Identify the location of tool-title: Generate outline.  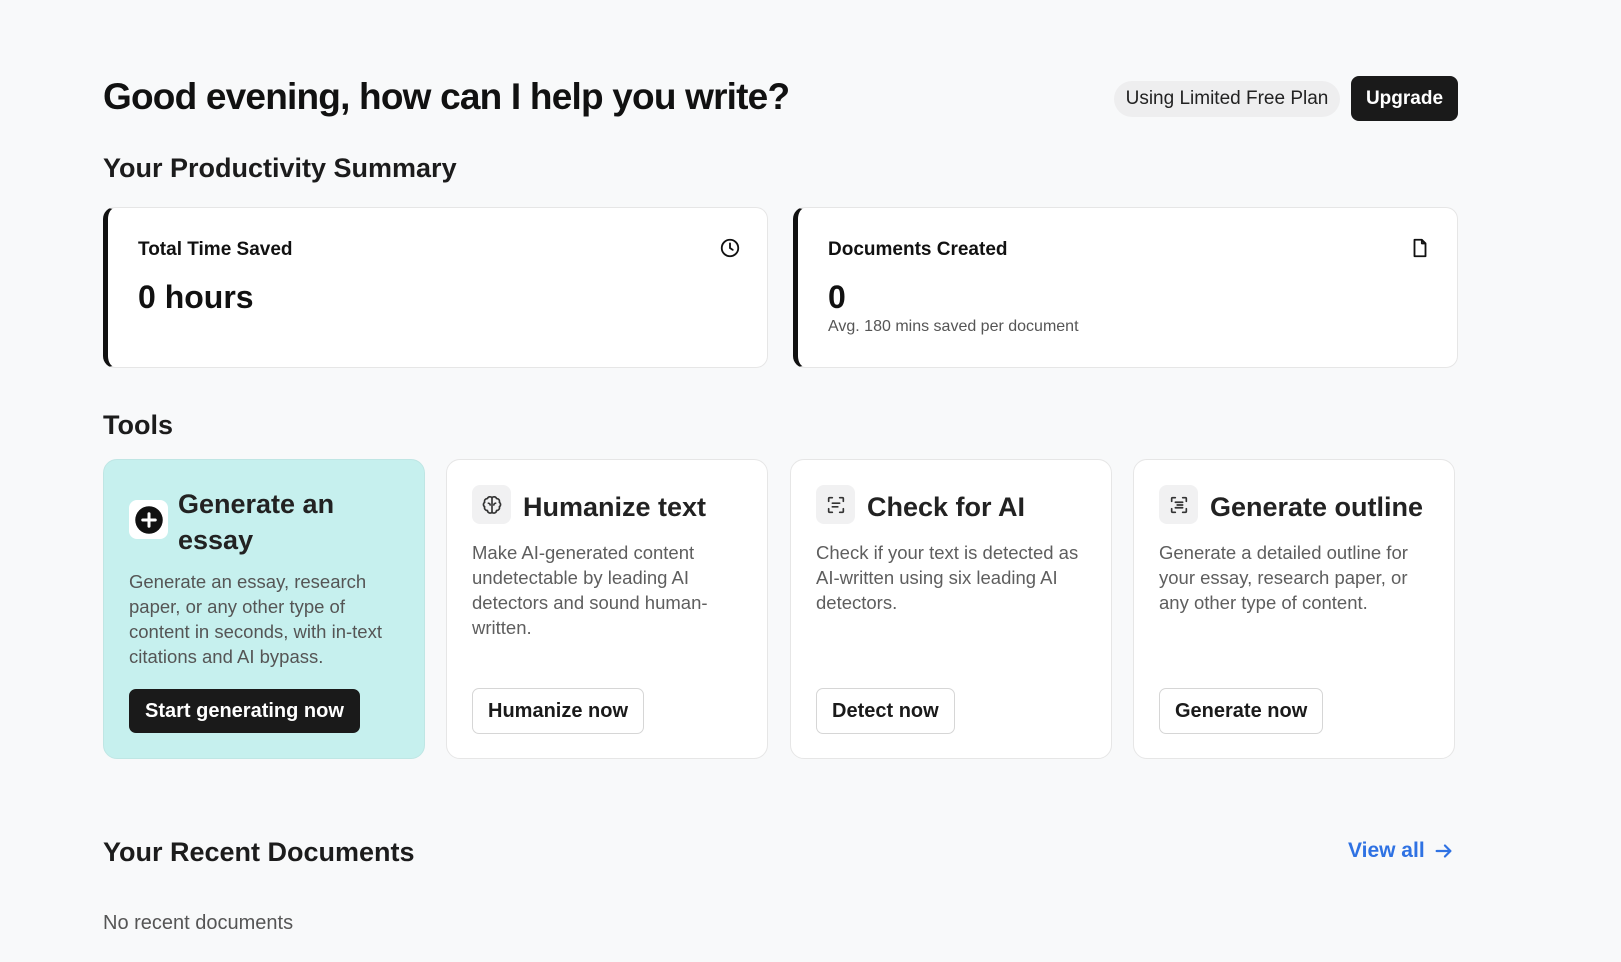
(1317, 507).